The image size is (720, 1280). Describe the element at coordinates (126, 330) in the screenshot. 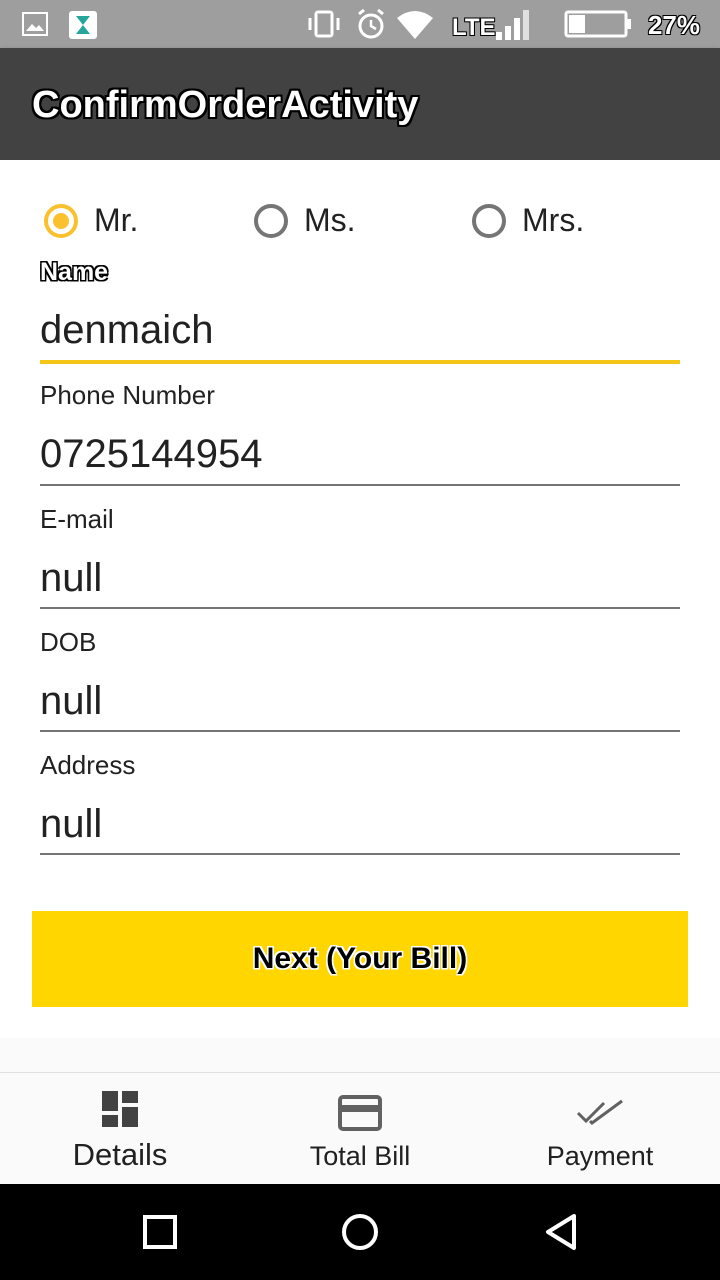

I see `name-field: denmaich` at that location.